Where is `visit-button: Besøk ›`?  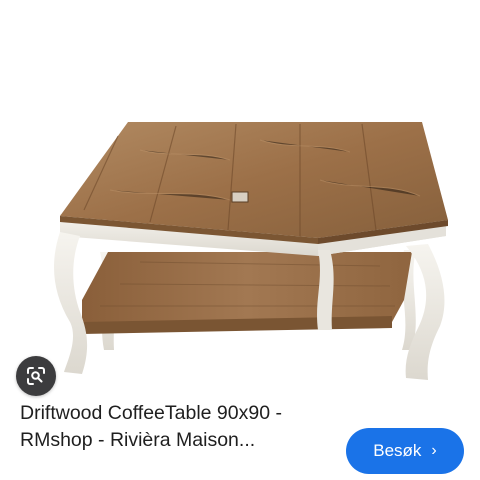
visit-button: Besøk › is located at coordinates (405, 451).